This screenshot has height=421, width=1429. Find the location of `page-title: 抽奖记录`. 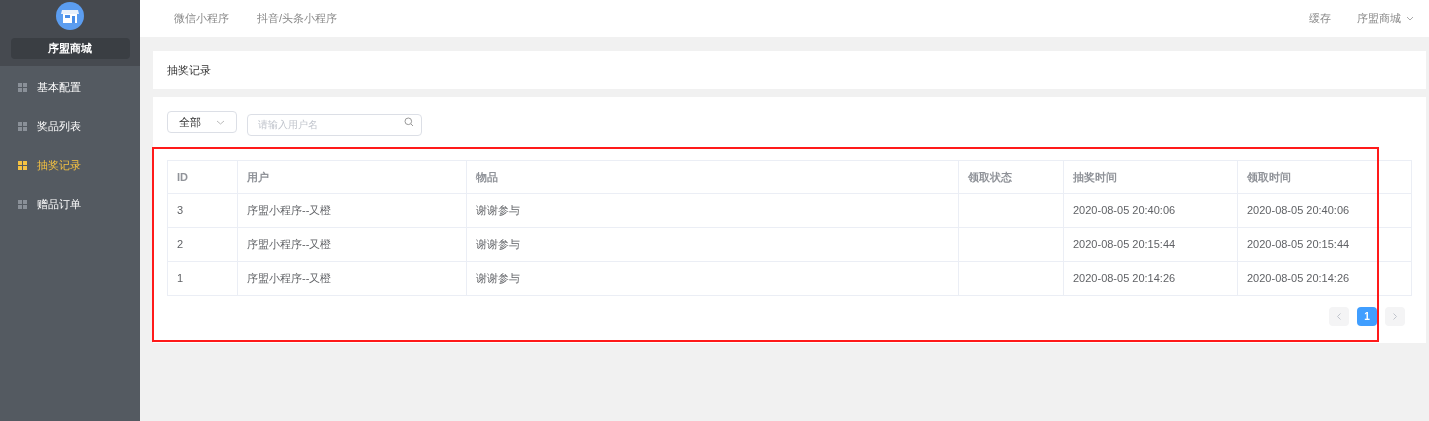

page-title: 抽奖记录 is located at coordinates (189, 70).